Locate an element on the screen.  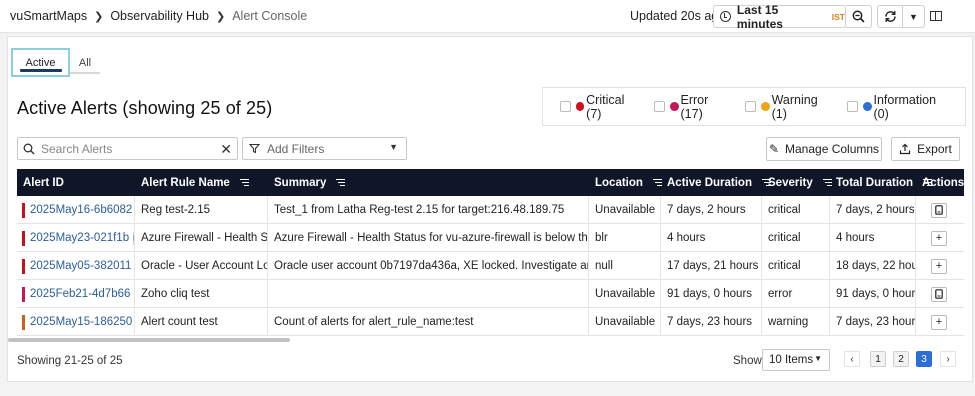
time-range-button: Last 15 minutes IST is located at coordinates (779, 16).